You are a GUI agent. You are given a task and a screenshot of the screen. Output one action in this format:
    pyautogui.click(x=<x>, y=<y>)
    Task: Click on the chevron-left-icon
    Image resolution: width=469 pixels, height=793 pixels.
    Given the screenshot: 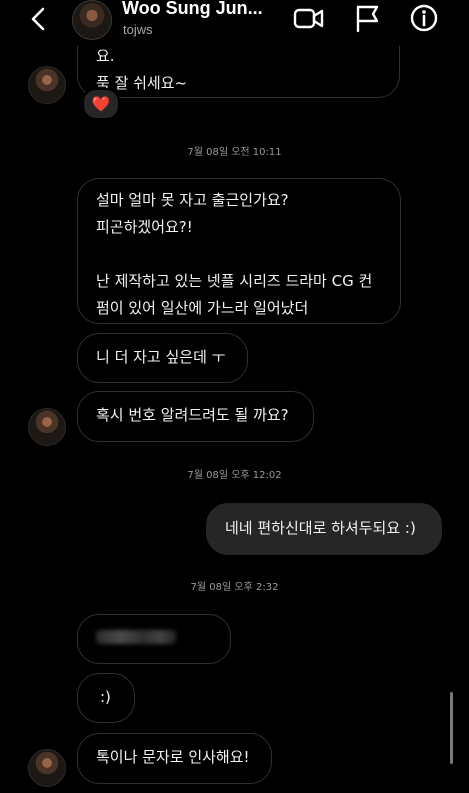 What is the action you would take?
    pyautogui.click(x=38, y=19)
    